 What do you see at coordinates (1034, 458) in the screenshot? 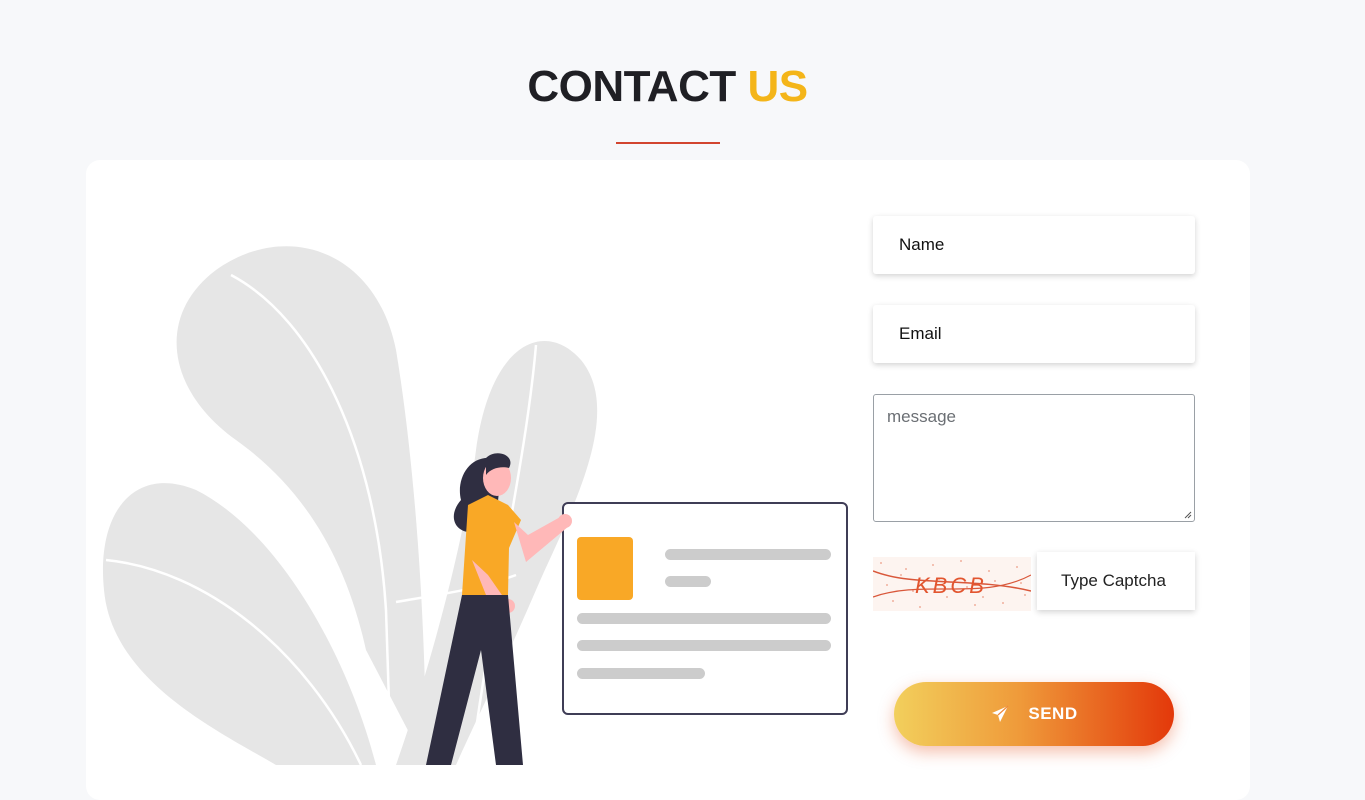
I see `message-textarea: message` at bounding box center [1034, 458].